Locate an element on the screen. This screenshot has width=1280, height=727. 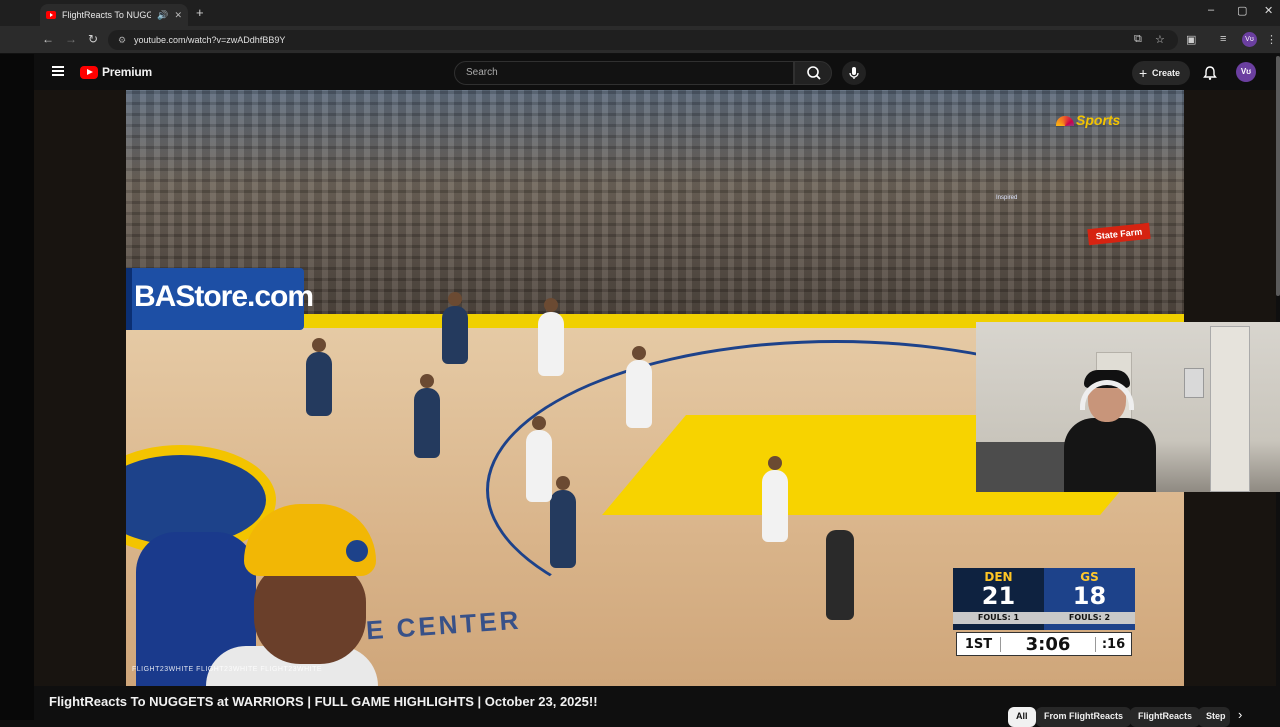
court-ad-board: BAStore.com is located at coordinates (220, 299).